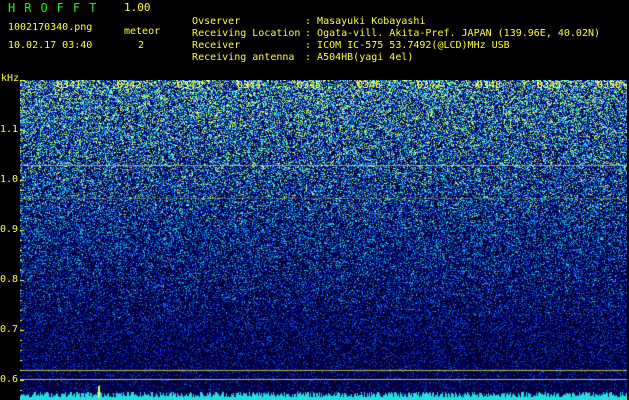 The height and width of the screenshot is (400, 629). What do you see at coordinates (57, 8) in the screenshot?
I see `app-logo: HROFFT` at bounding box center [57, 8].